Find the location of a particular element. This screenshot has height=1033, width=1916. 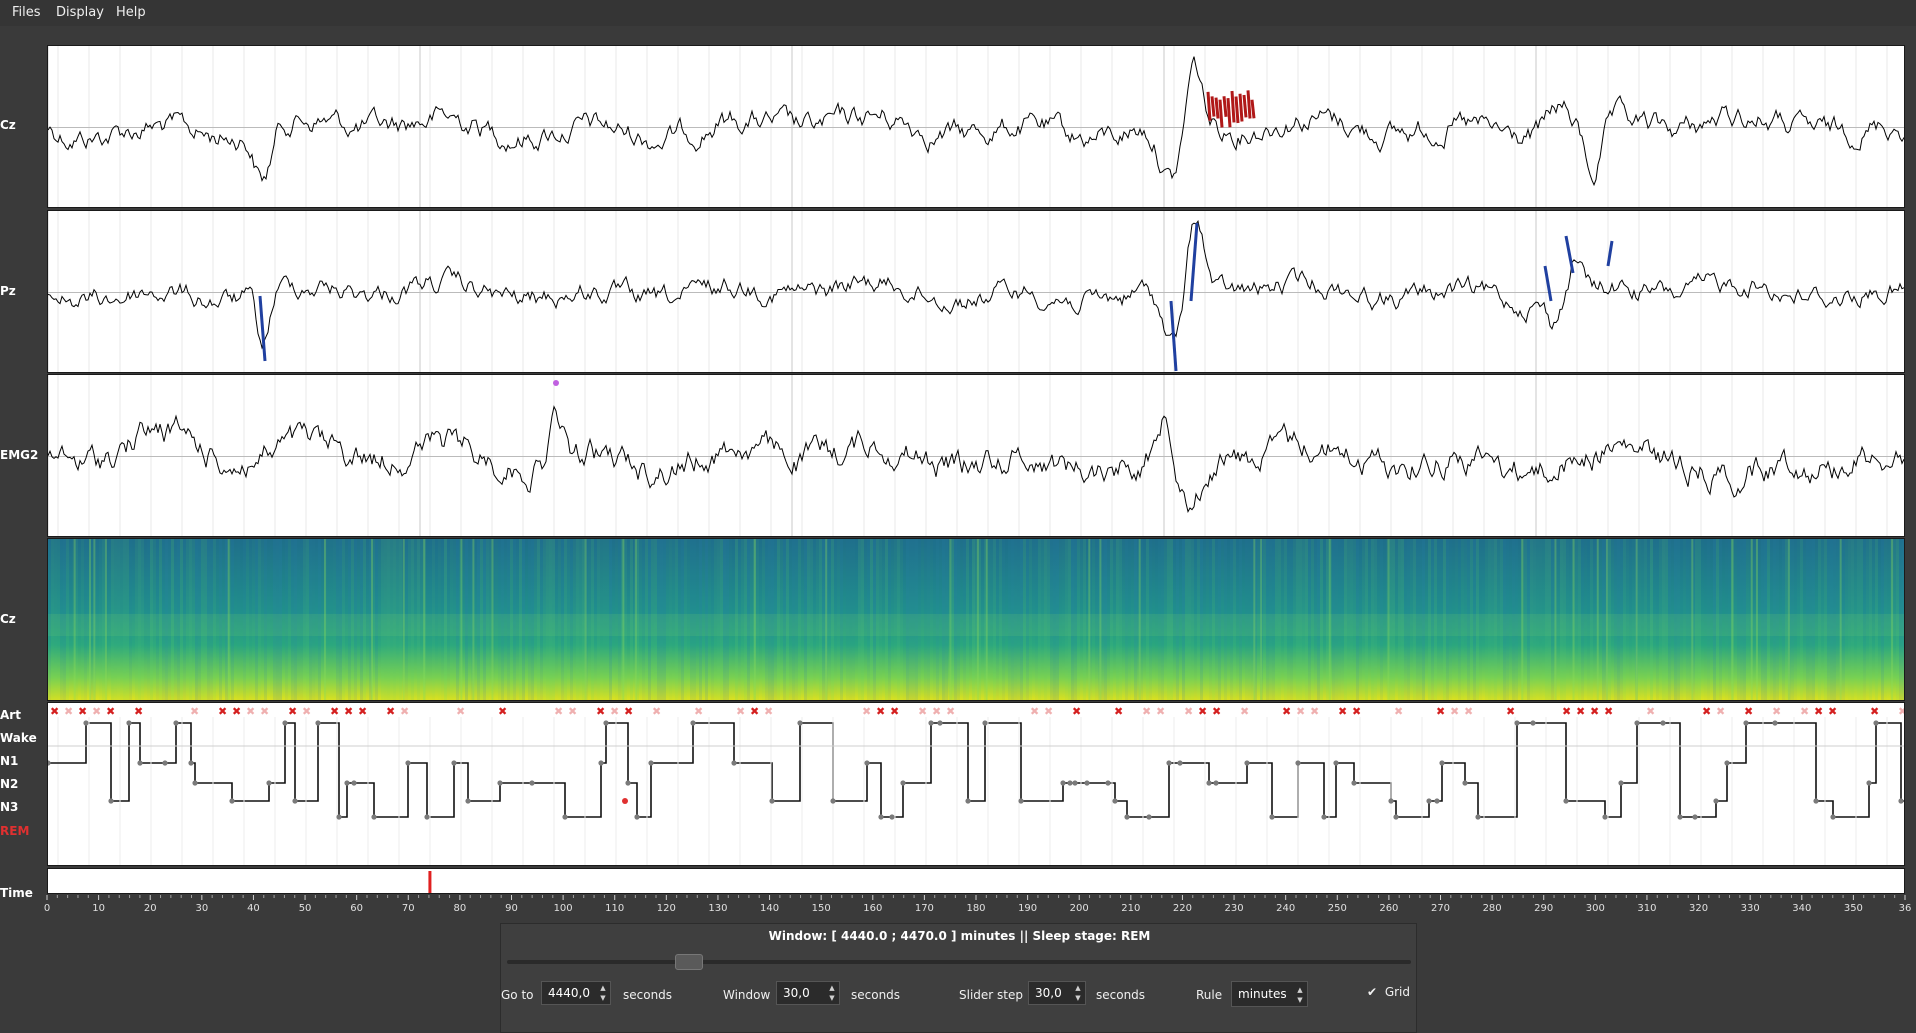

time-tick-label: 250 is located at coordinates (1337, 908).